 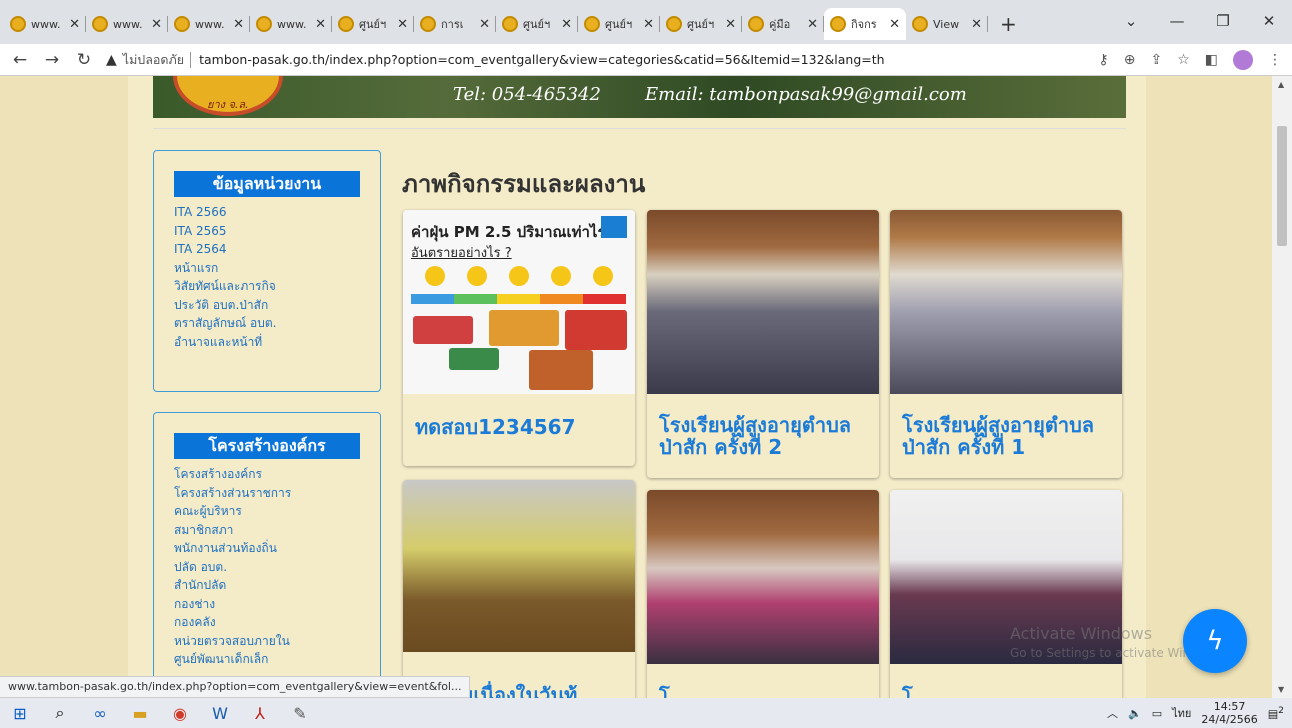 I want to click on paint-icon: ✎, so click(x=300, y=713).